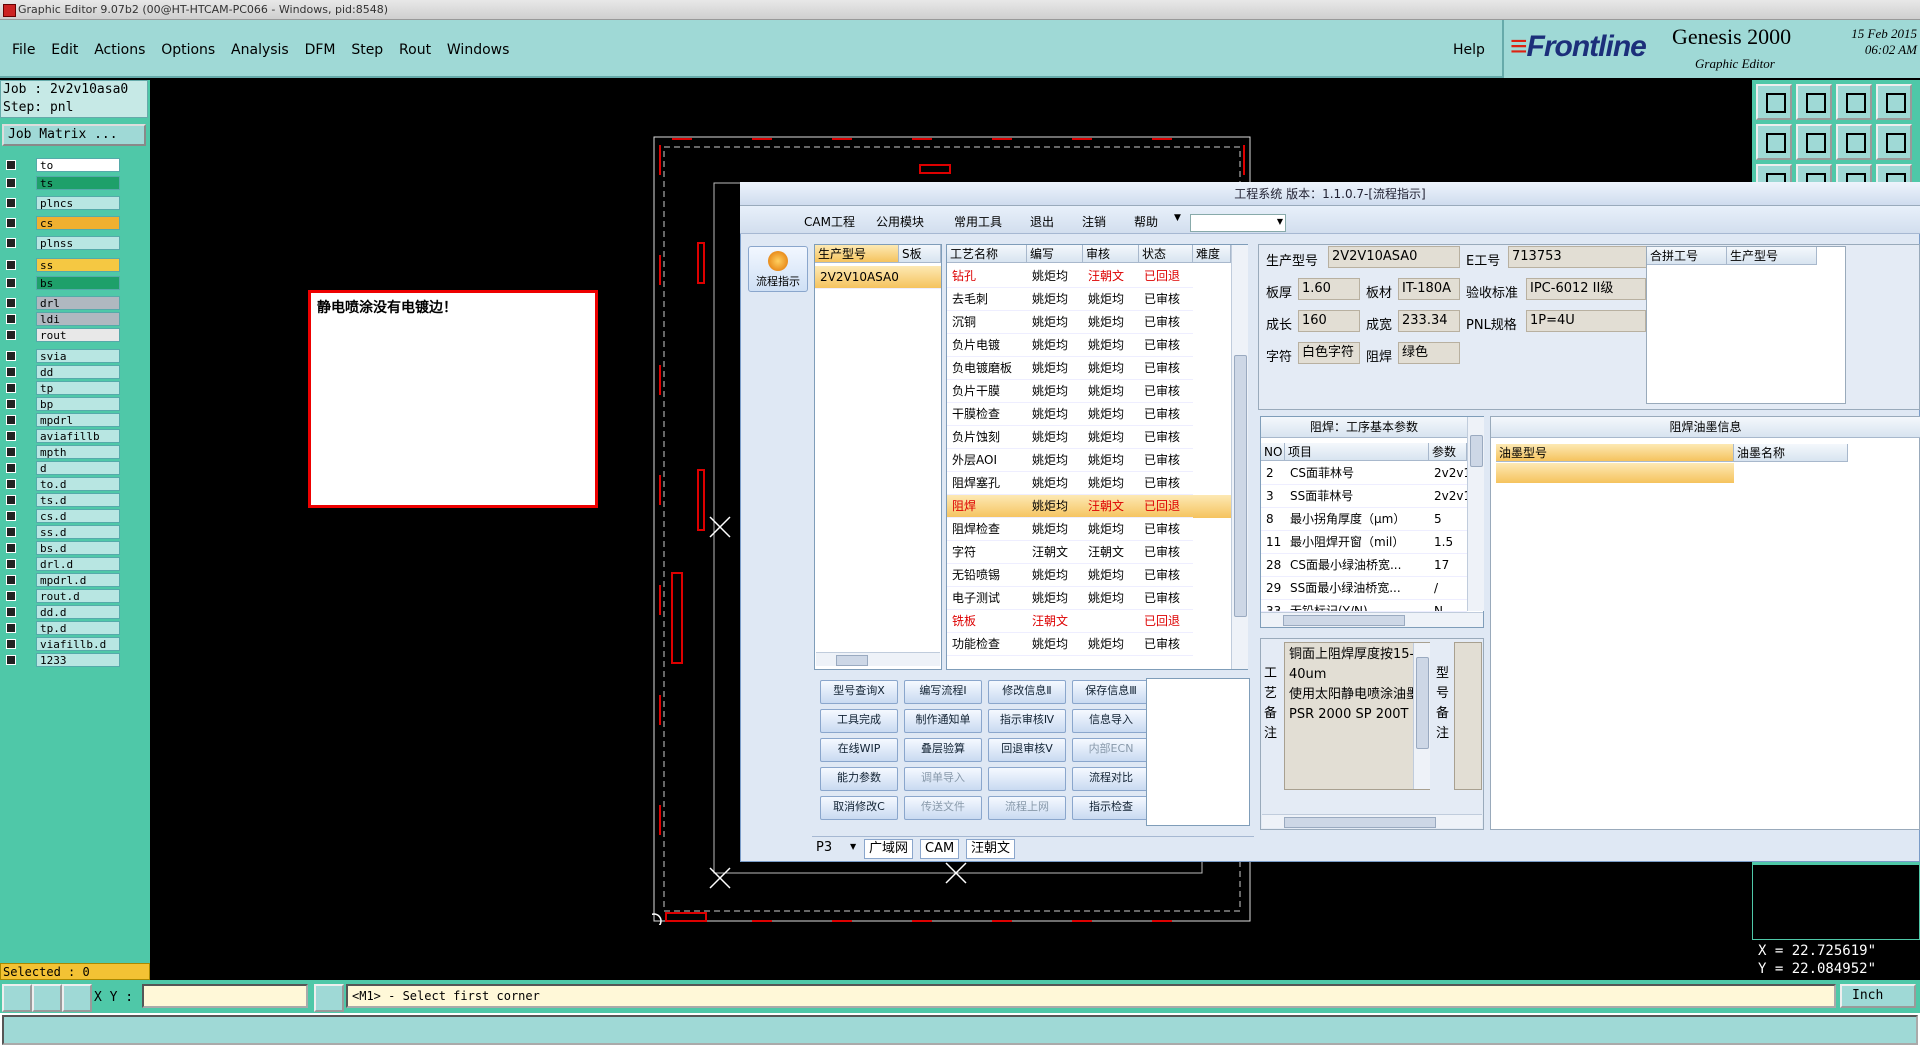 The height and width of the screenshot is (1049, 1920). What do you see at coordinates (188, 50) in the screenshot?
I see `menu-options: Options` at bounding box center [188, 50].